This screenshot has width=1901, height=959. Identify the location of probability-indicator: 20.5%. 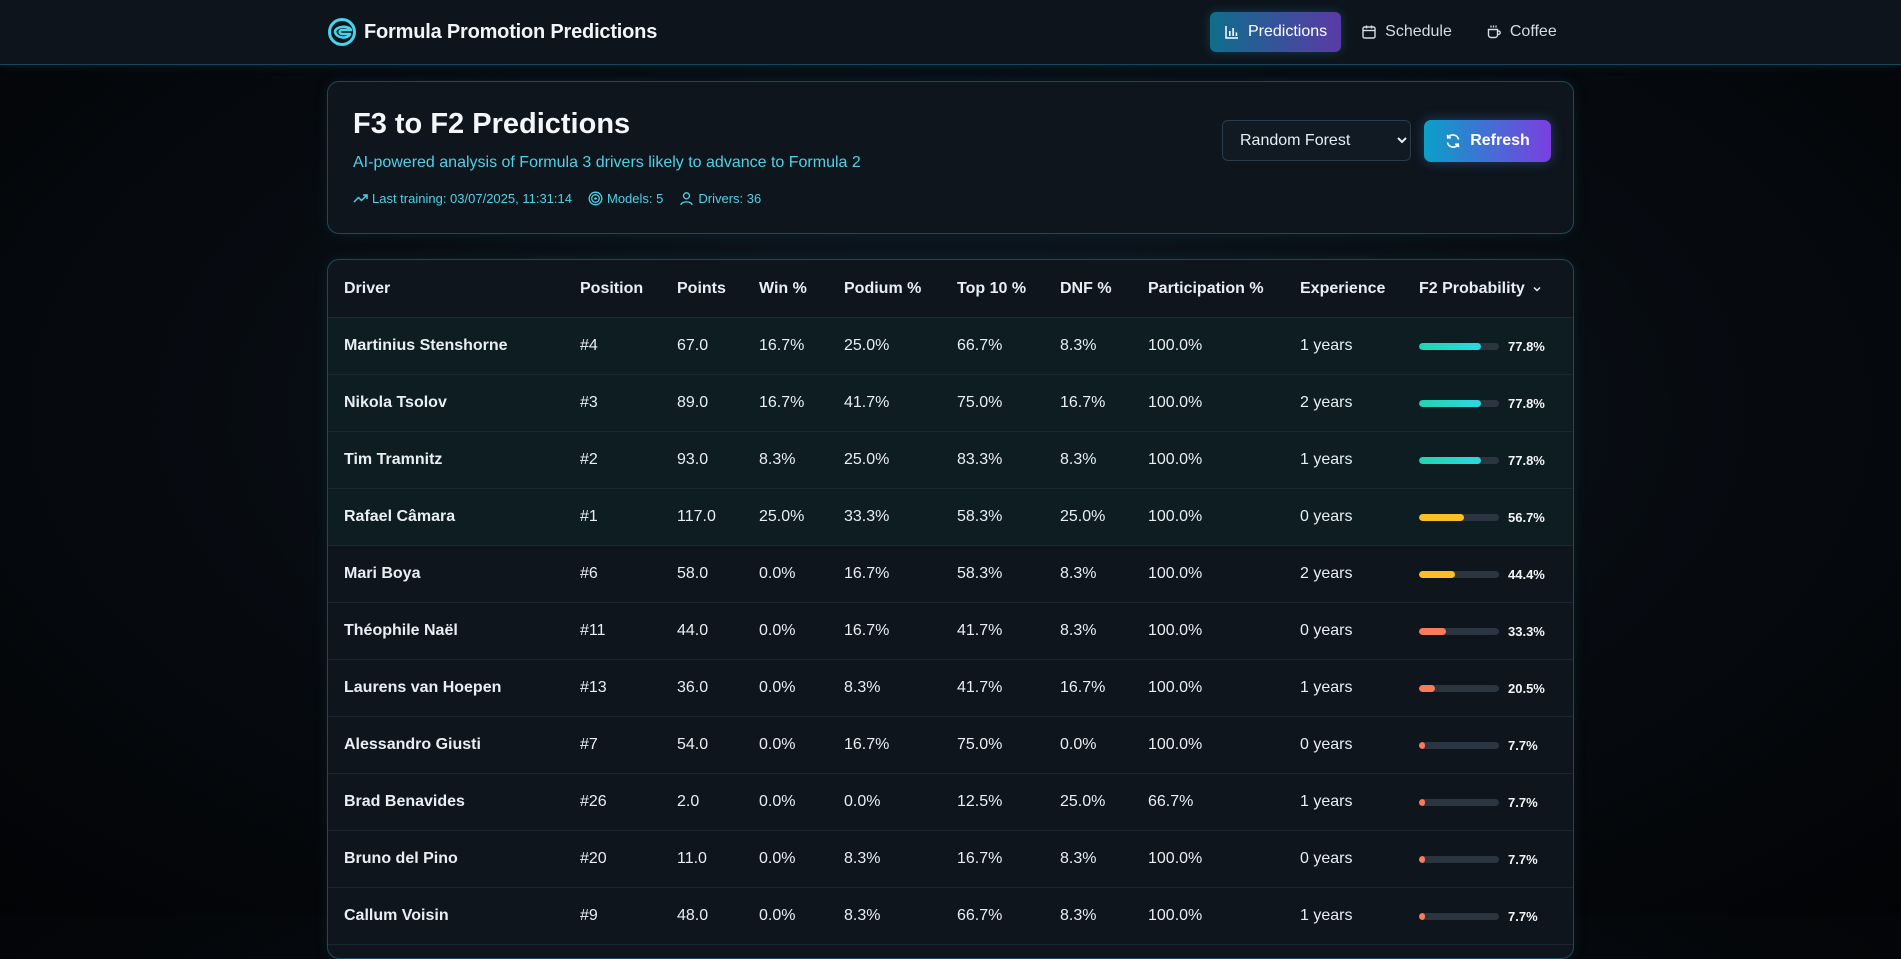
(1496, 688).